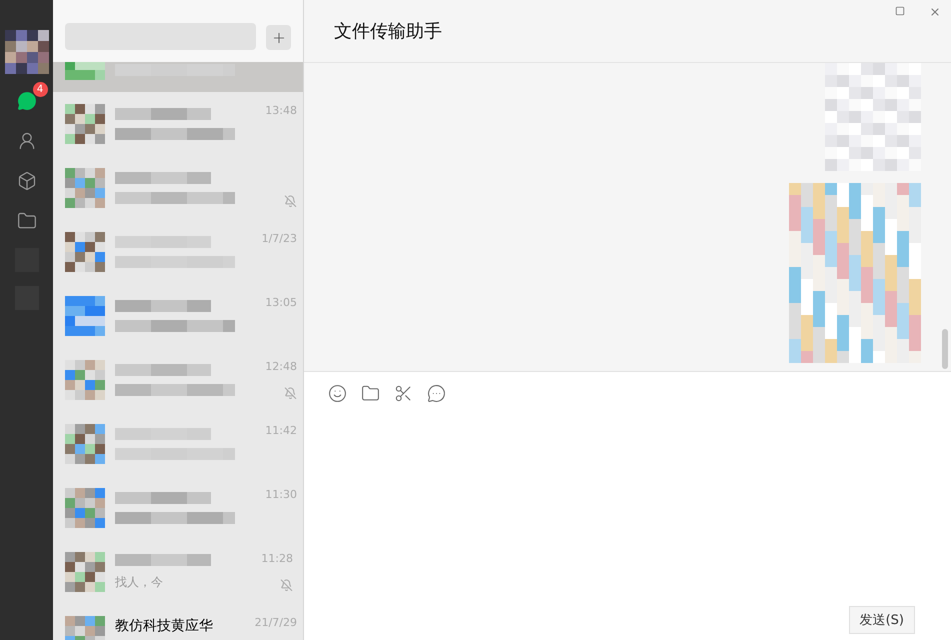  I want to click on message-preview: 找人，今, so click(139, 582).